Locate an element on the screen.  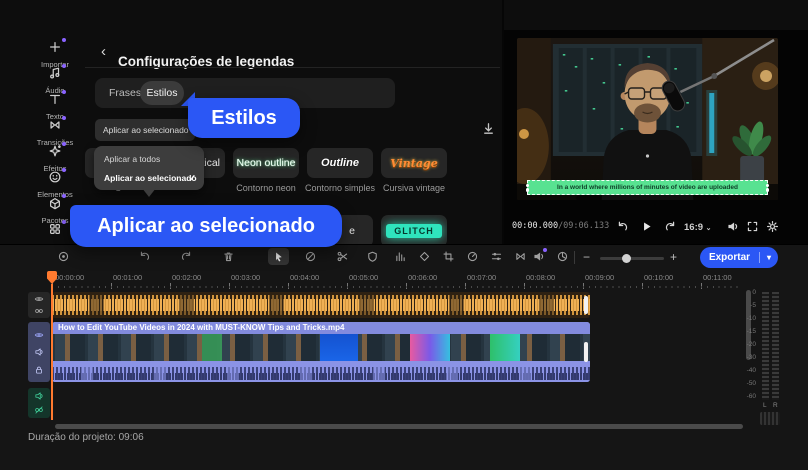
style-caption: Cursiva vintage is located at coordinates (414, 188).